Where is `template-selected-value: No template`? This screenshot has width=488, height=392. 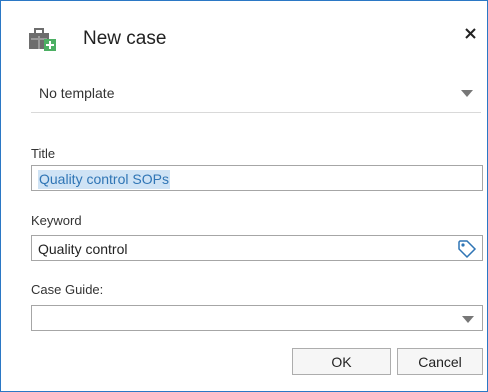 template-selected-value: No template is located at coordinates (77, 93).